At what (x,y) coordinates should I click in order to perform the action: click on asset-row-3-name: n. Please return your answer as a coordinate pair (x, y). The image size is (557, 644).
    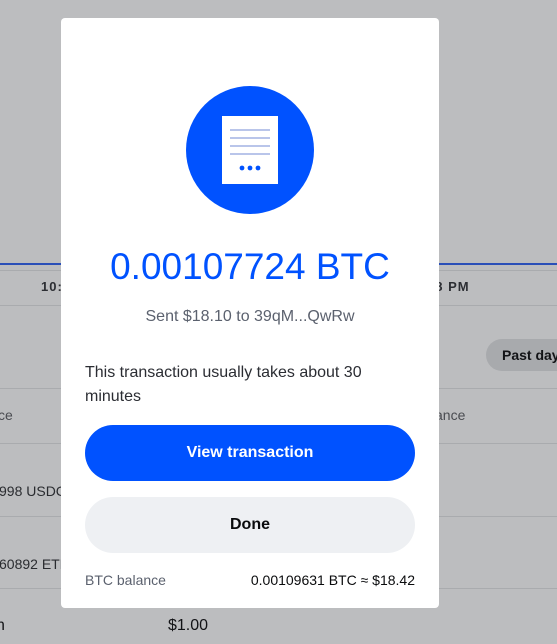
    Looking at the image, I should click on (2, 626).